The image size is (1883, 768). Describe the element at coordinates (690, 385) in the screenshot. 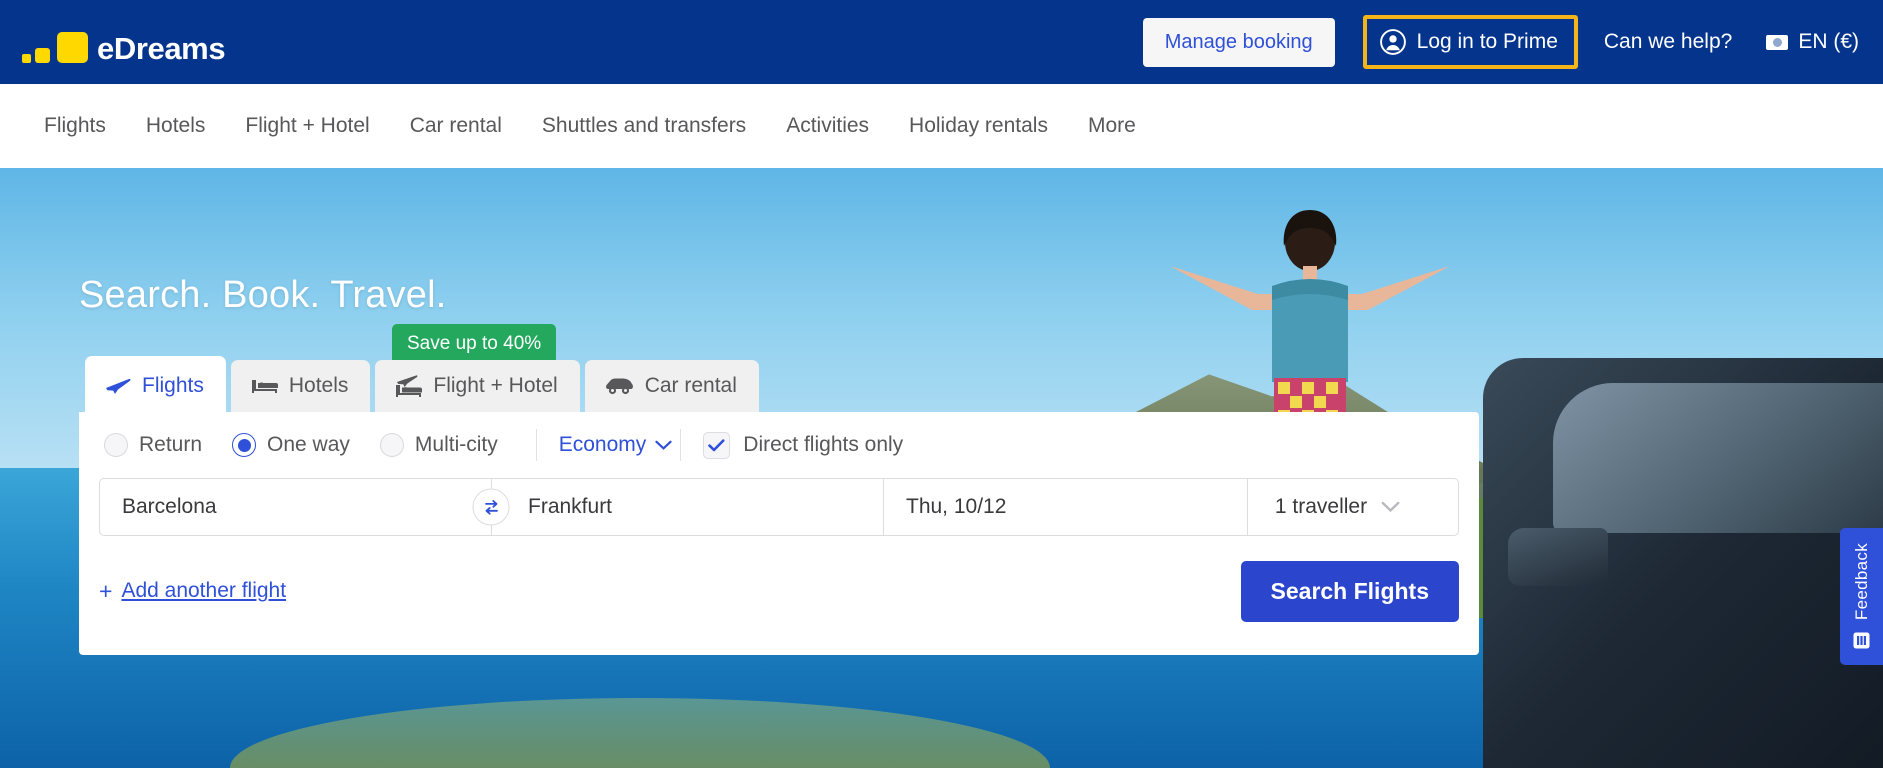

I see `tab-car-rental-label: Car rental` at that location.